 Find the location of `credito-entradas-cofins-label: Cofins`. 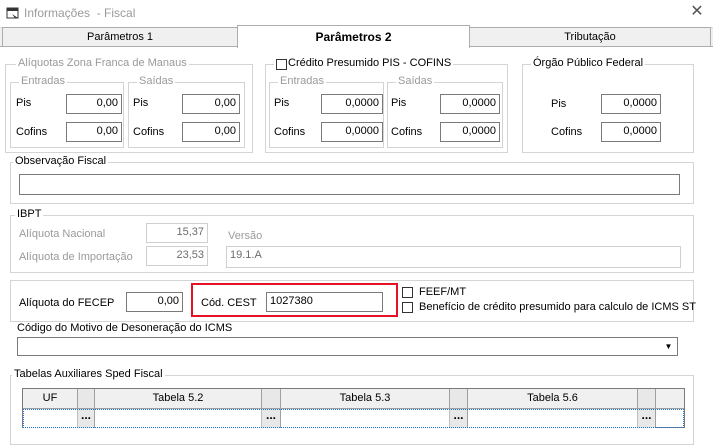

credito-entradas-cofins-label: Cofins is located at coordinates (290, 132).